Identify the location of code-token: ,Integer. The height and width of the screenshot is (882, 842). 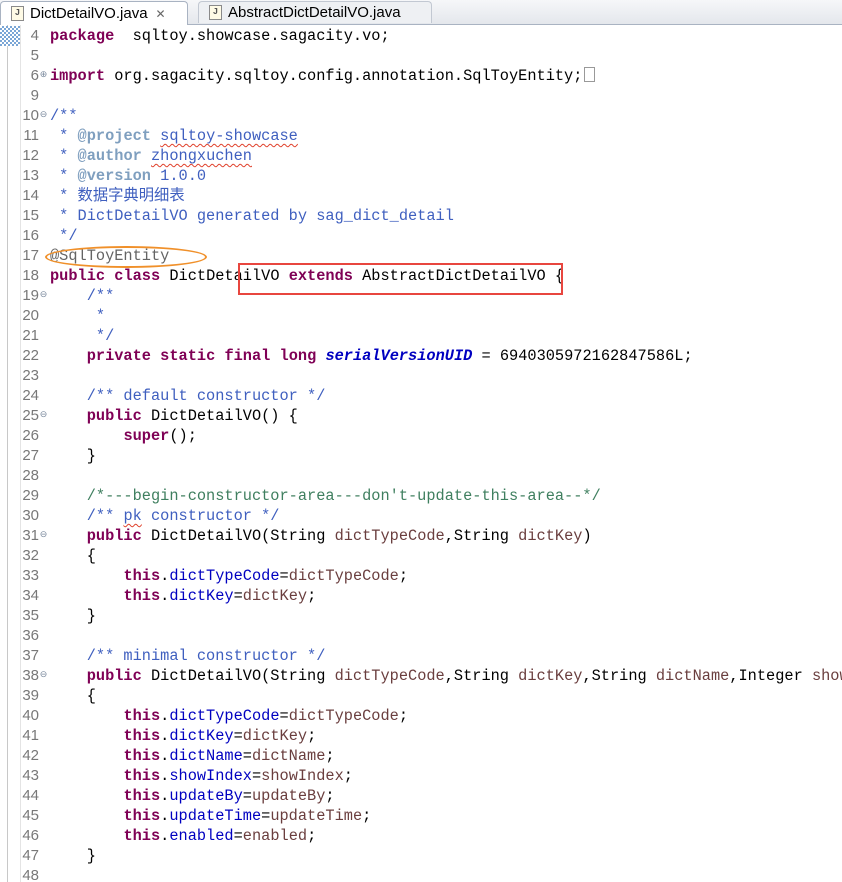
(770, 676).